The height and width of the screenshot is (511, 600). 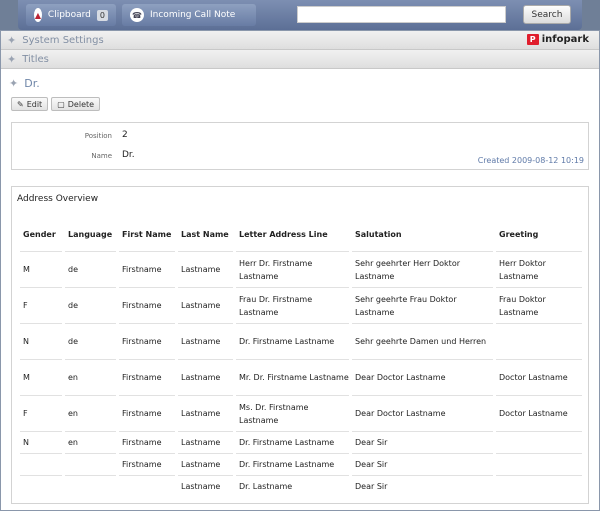 I want to click on infopark-logo-text: infopark, so click(x=565, y=39).